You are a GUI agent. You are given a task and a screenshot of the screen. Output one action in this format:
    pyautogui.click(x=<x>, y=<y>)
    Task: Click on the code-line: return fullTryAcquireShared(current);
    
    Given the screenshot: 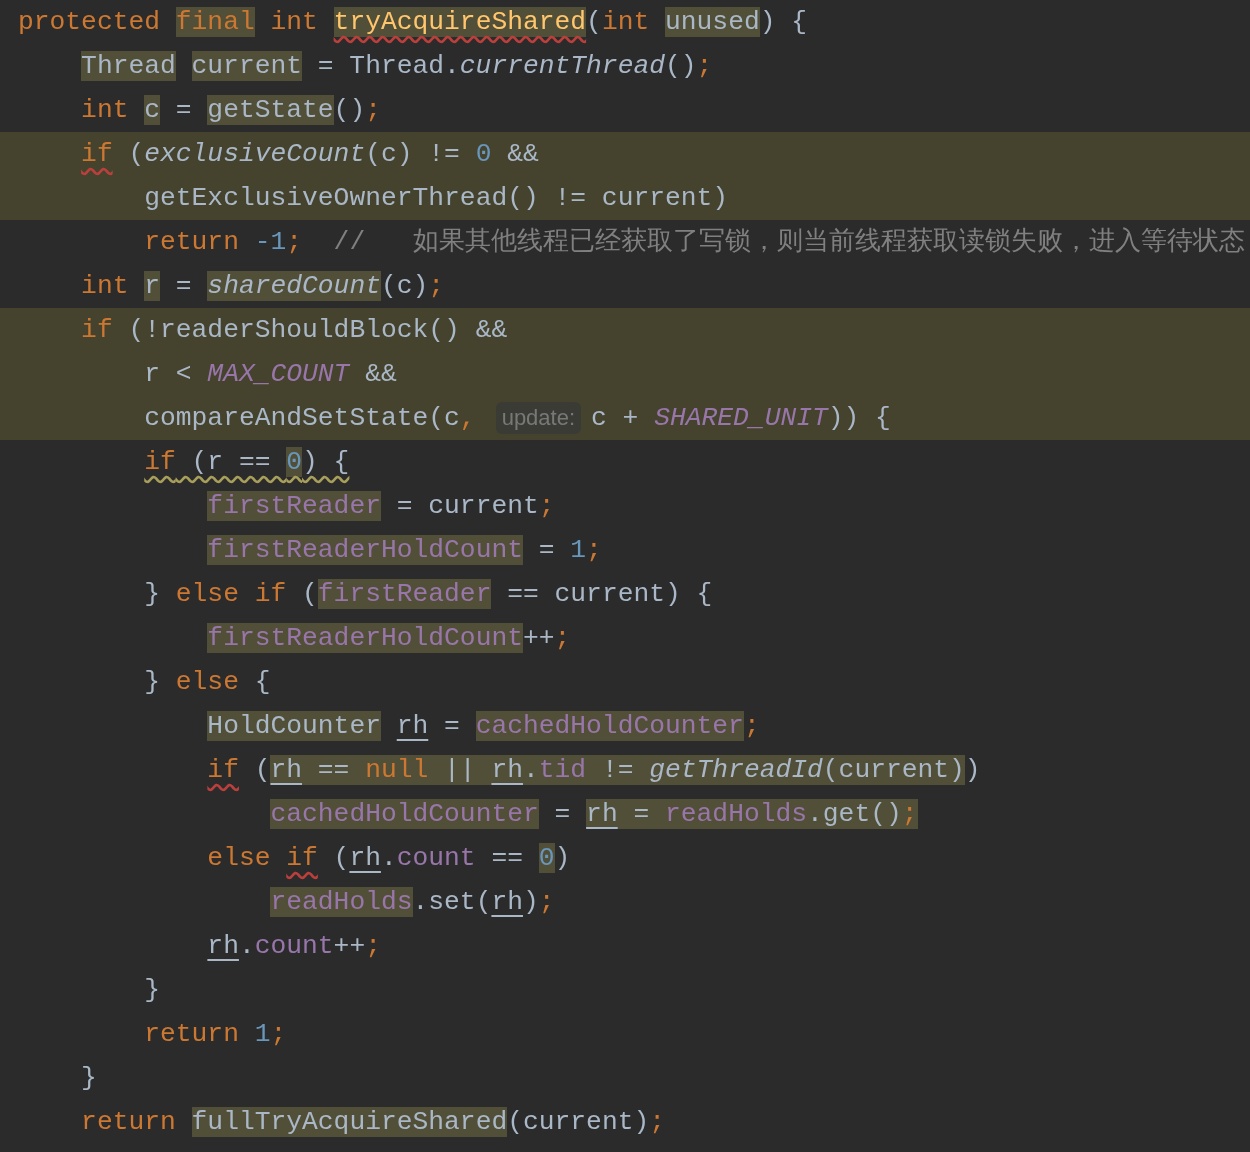 What is the action you would take?
    pyautogui.click(x=373, y=1122)
    